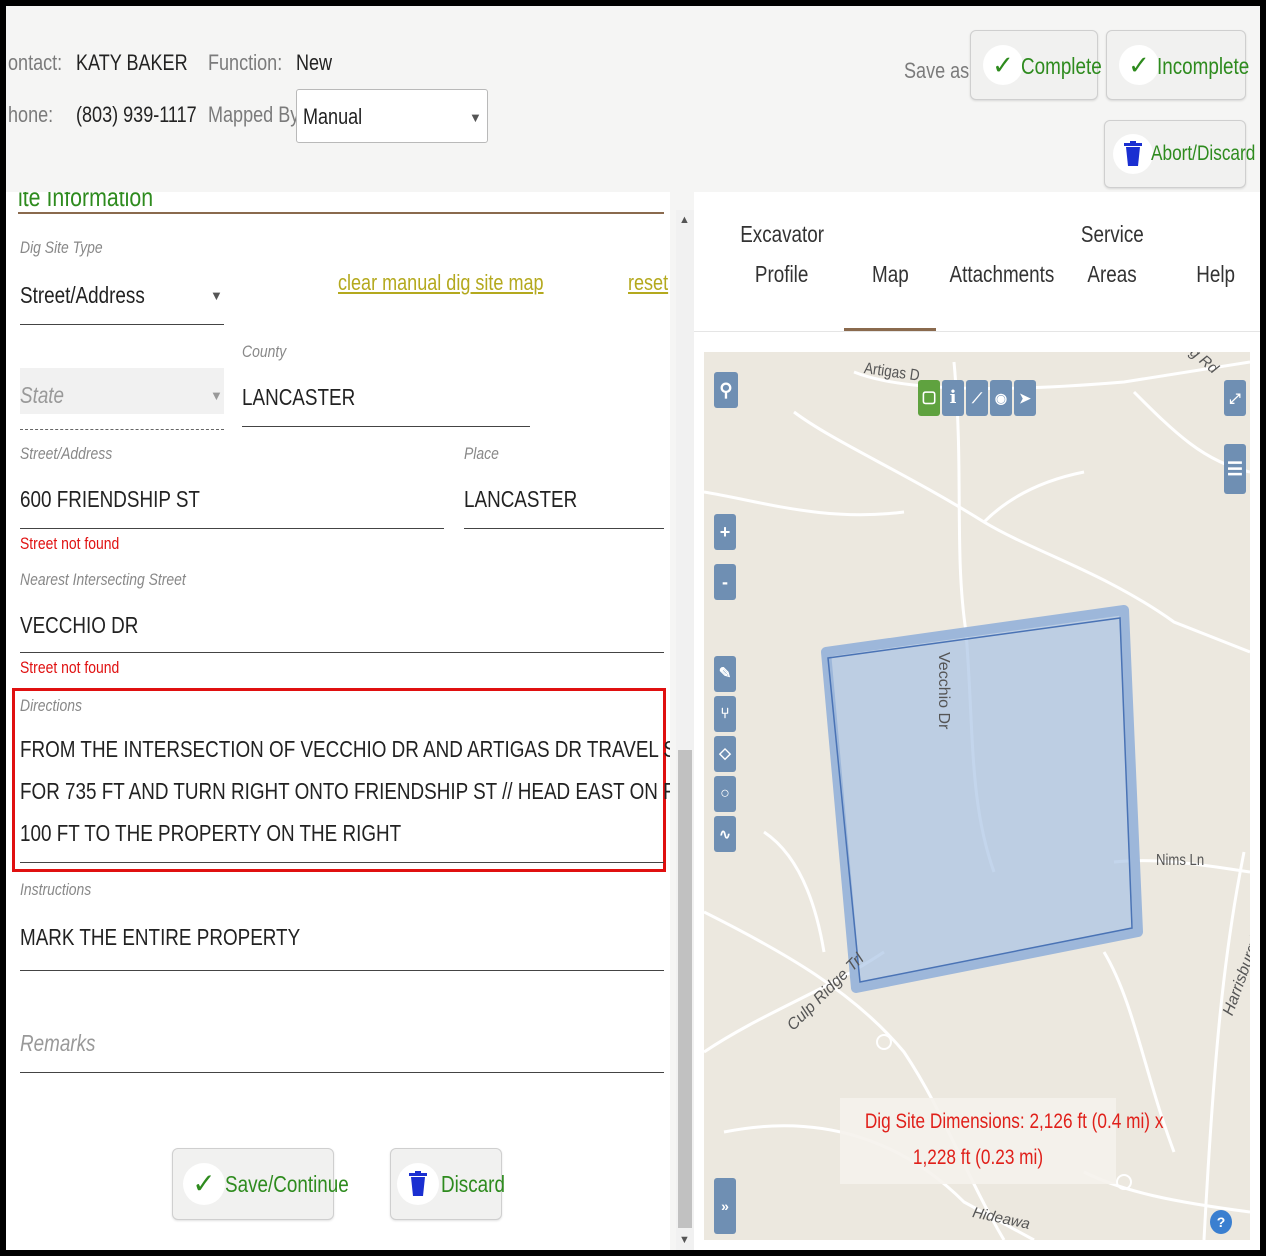  I want to click on phone-value: (803) 939-1117, so click(136, 114).